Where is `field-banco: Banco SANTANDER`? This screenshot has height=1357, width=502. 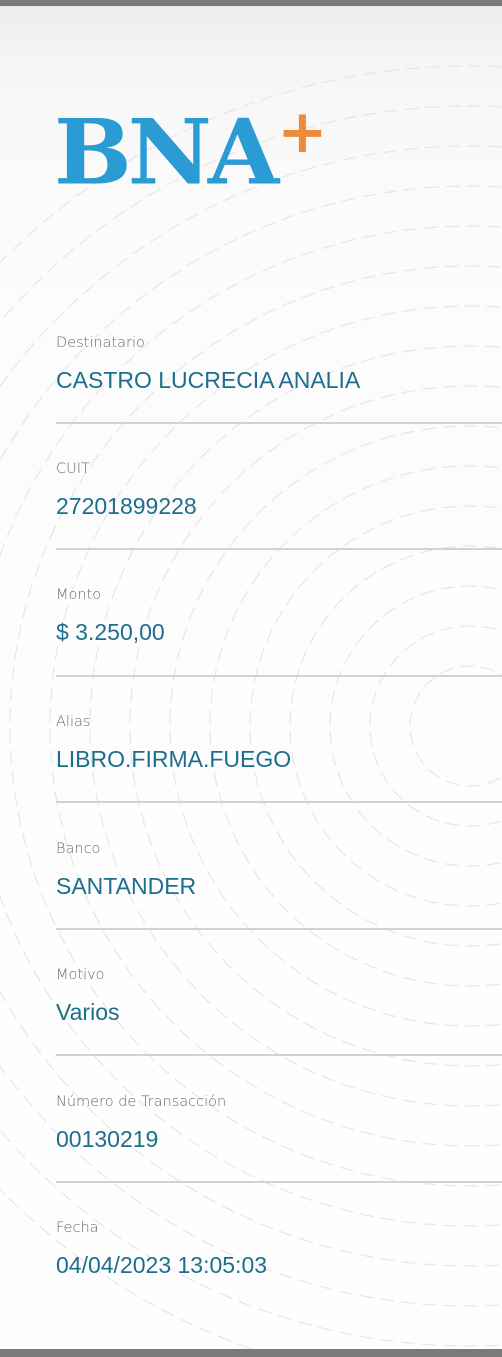 field-banco: Banco SANTANDER is located at coordinates (279, 870).